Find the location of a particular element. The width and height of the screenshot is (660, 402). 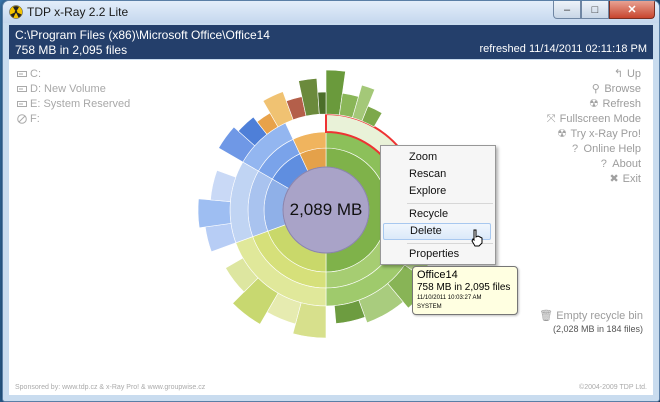

tooltip-title: Office14 is located at coordinates (437, 275).